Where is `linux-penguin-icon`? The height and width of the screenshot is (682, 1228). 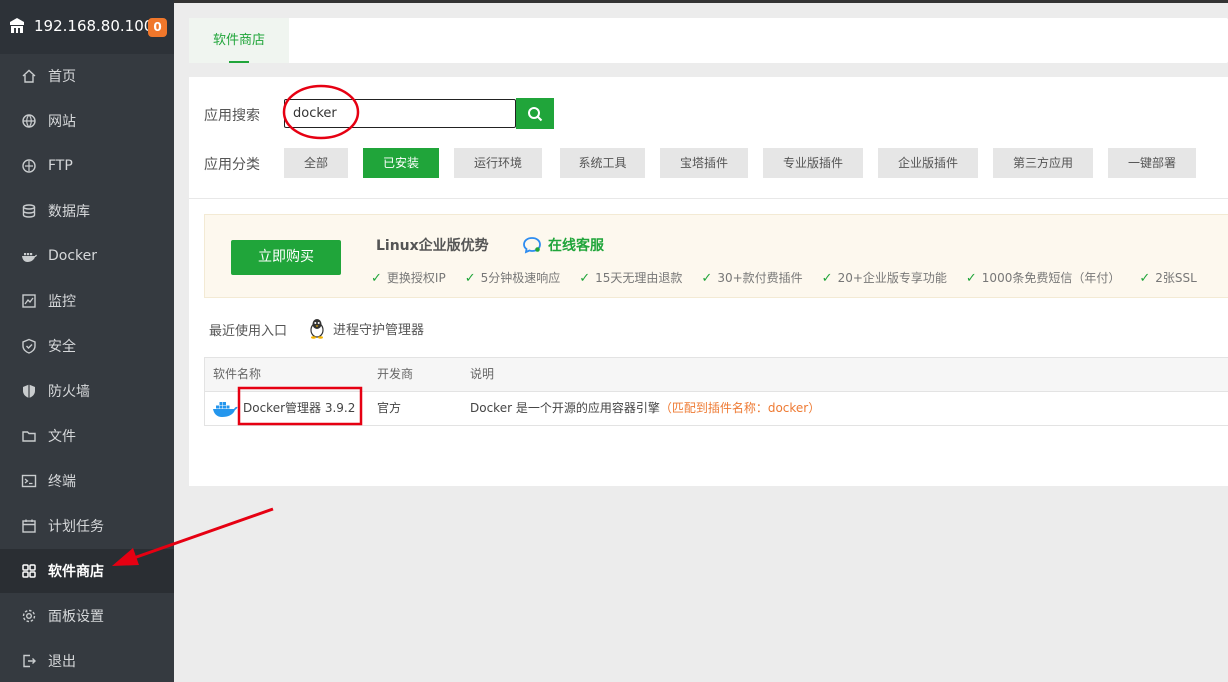 linux-penguin-icon is located at coordinates (317, 329).